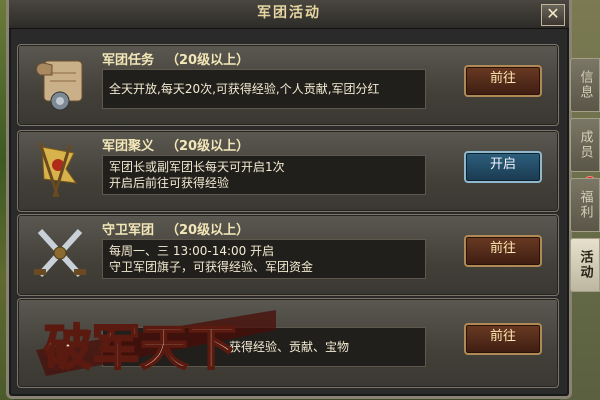 This screenshot has height=400, width=600. Describe the element at coordinates (264, 259) in the screenshot. I see `activity-description: 每周一、三 13:00-14:00 开启 守卫军团旗子，可获得经验、军团资金` at that location.